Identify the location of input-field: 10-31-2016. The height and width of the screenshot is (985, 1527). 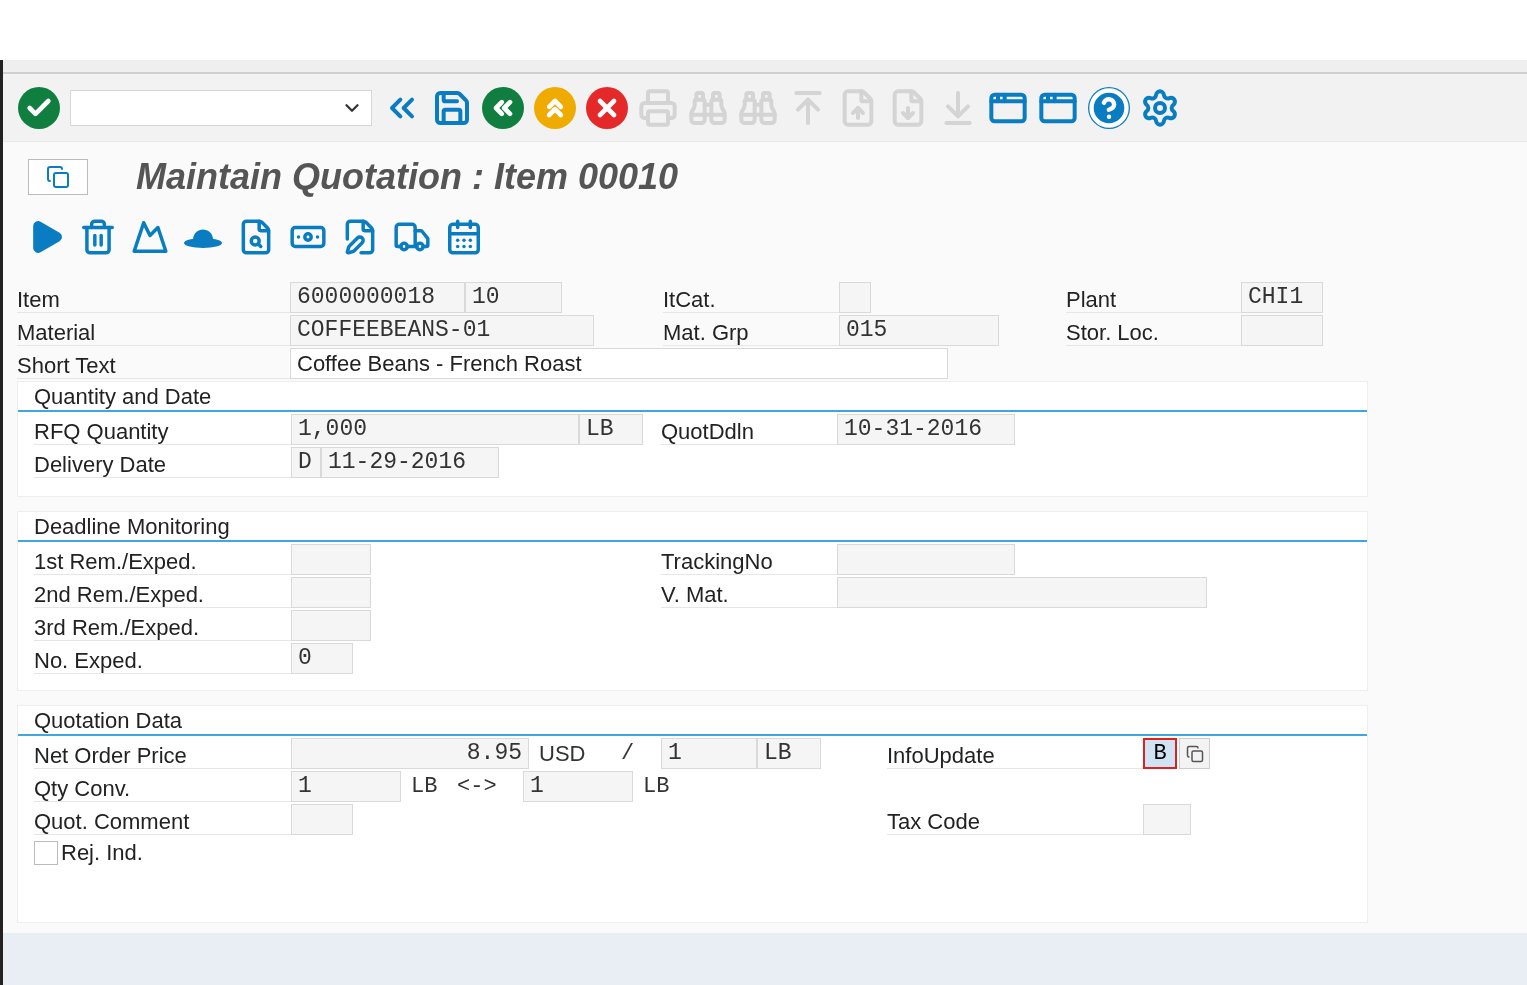
(926, 429).